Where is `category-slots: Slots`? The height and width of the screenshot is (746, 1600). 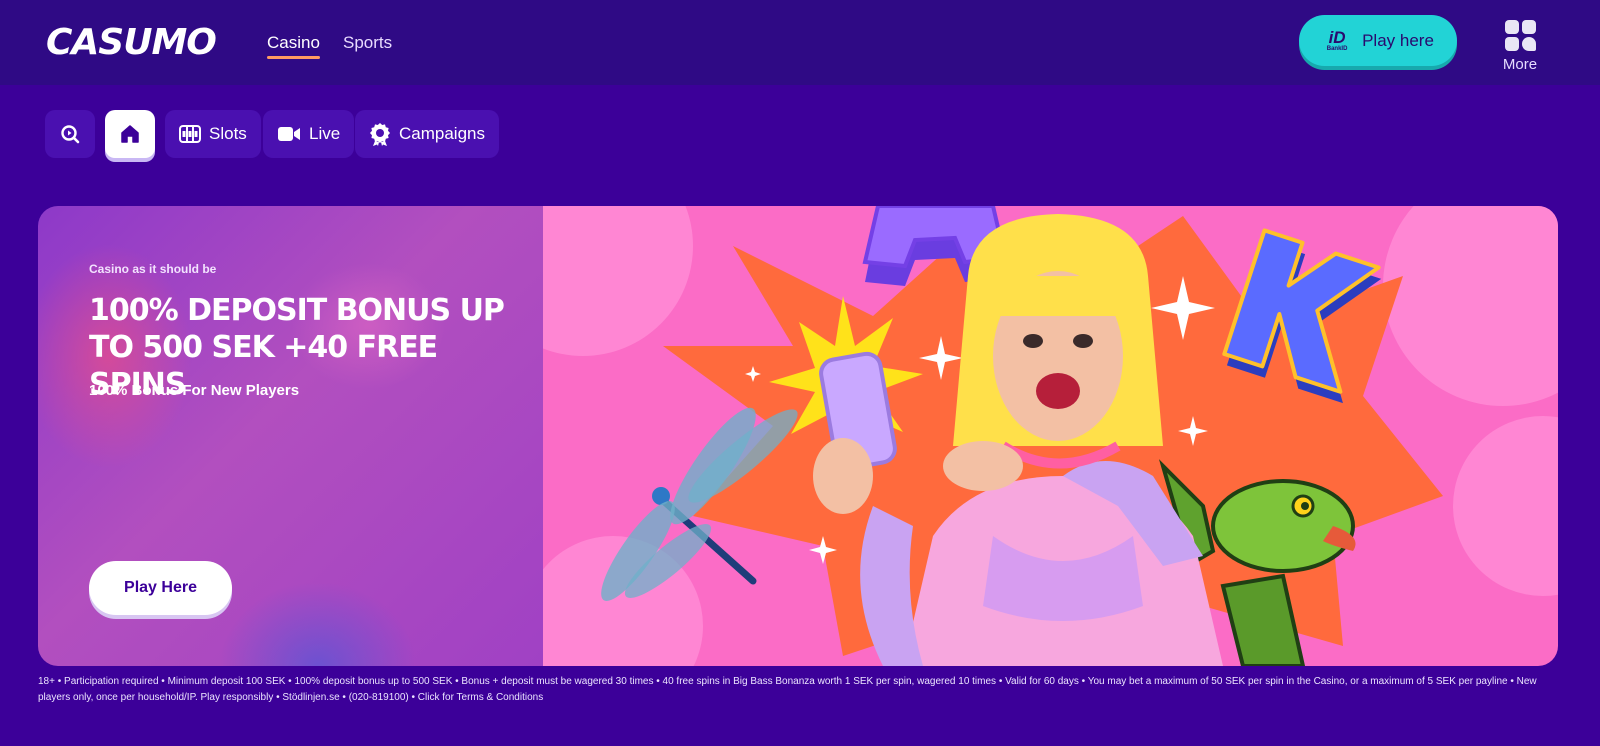
category-slots: Slots is located at coordinates (213, 134).